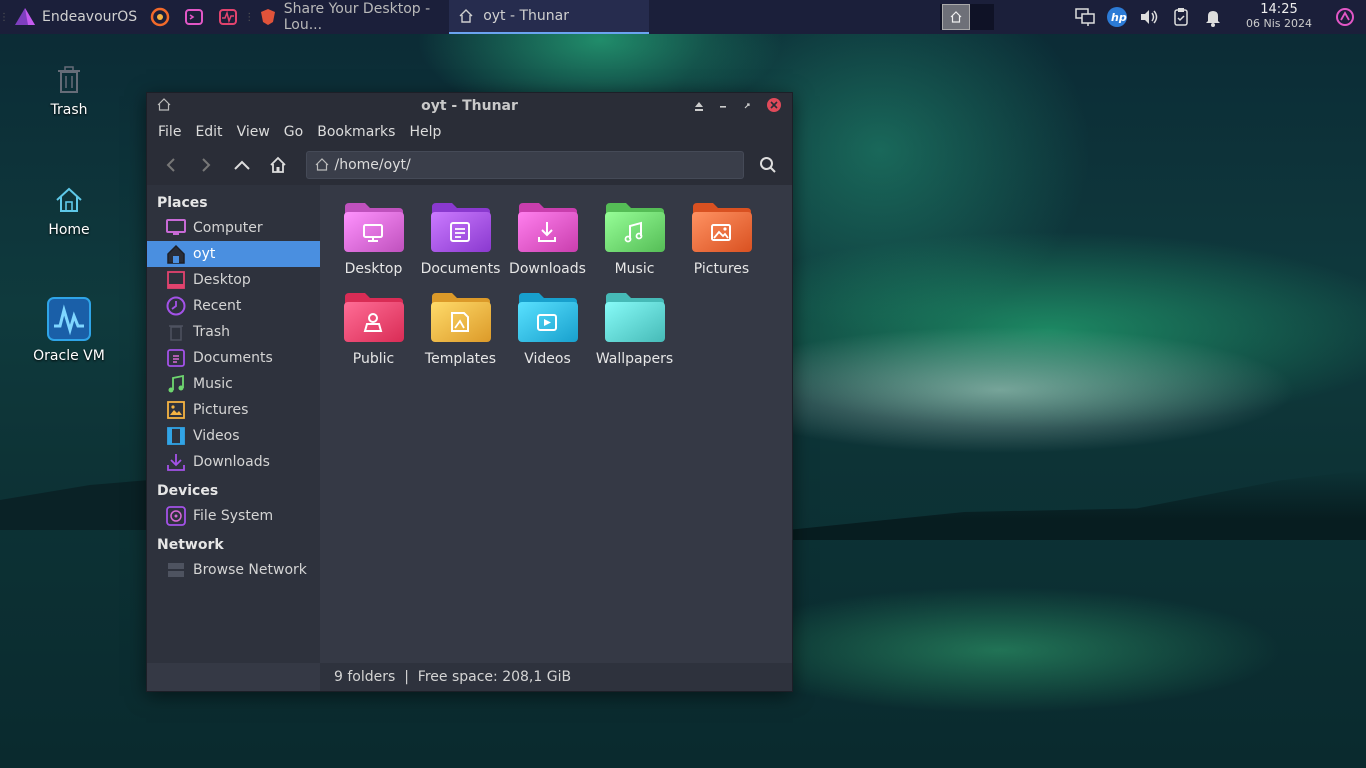 Image resolution: width=1366 pixels, height=768 pixels. What do you see at coordinates (453, 677) in the screenshot?
I see `status-text: 9 folders | Free space: 208,1 GiB` at bounding box center [453, 677].